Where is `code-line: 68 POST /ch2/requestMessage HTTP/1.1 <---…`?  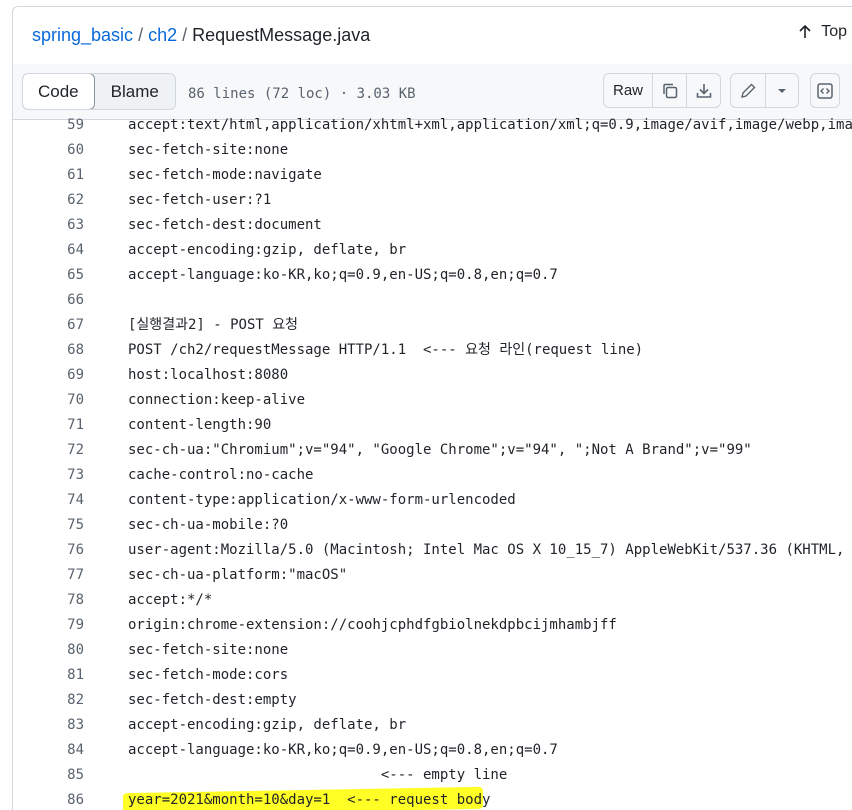
code-line: 68 POST /ch2/requestMessage HTTP/1.1 <---… is located at coordinates (432, 350).